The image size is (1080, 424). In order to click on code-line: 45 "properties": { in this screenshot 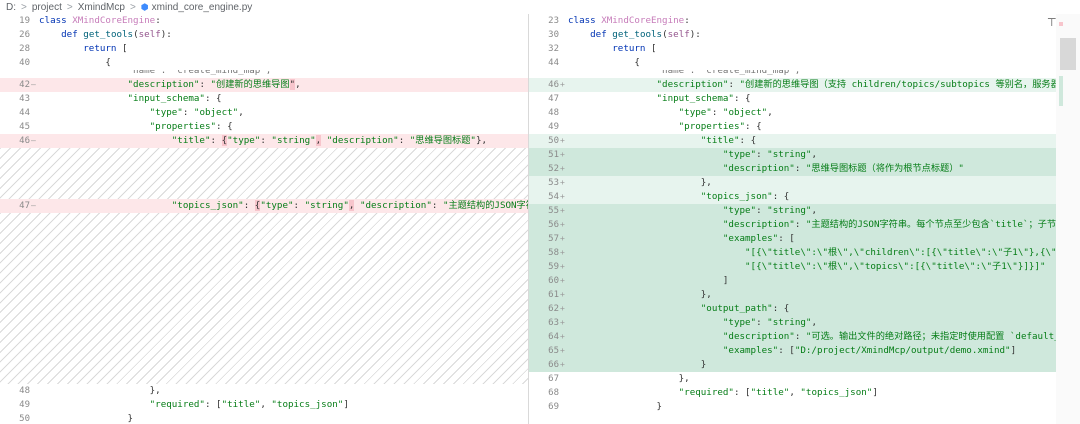, I will do `click(264, 127)`.